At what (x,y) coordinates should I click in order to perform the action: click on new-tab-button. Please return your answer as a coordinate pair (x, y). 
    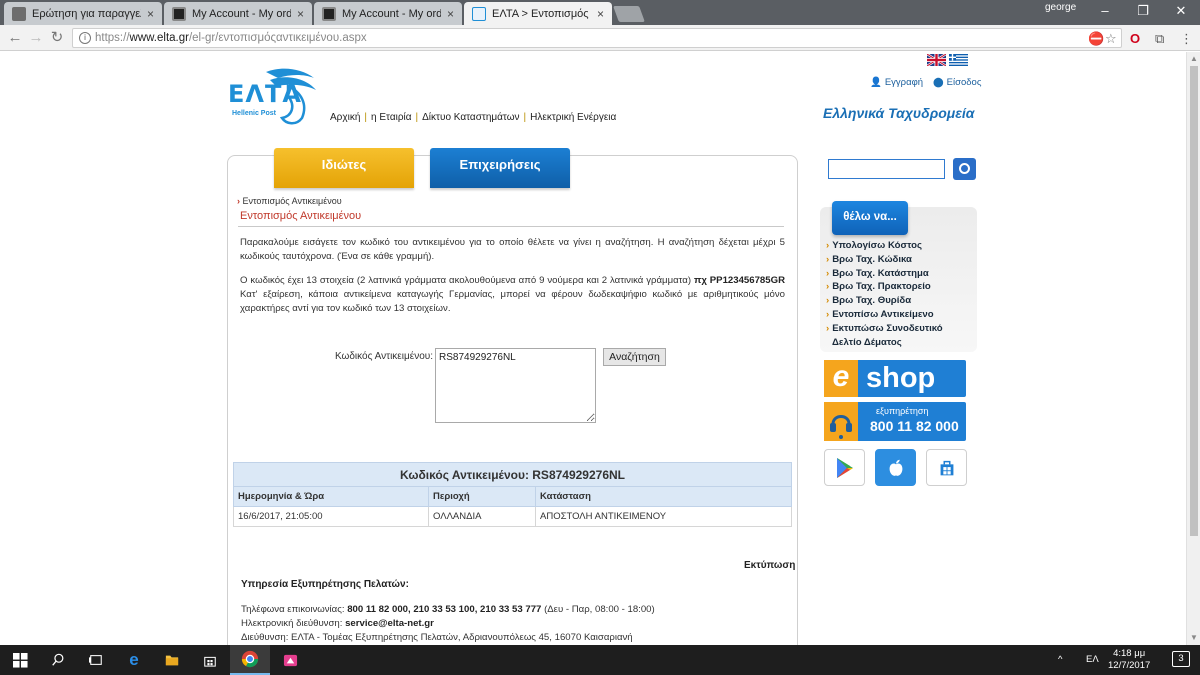
    Looking at the image, I should click on (629, 14).